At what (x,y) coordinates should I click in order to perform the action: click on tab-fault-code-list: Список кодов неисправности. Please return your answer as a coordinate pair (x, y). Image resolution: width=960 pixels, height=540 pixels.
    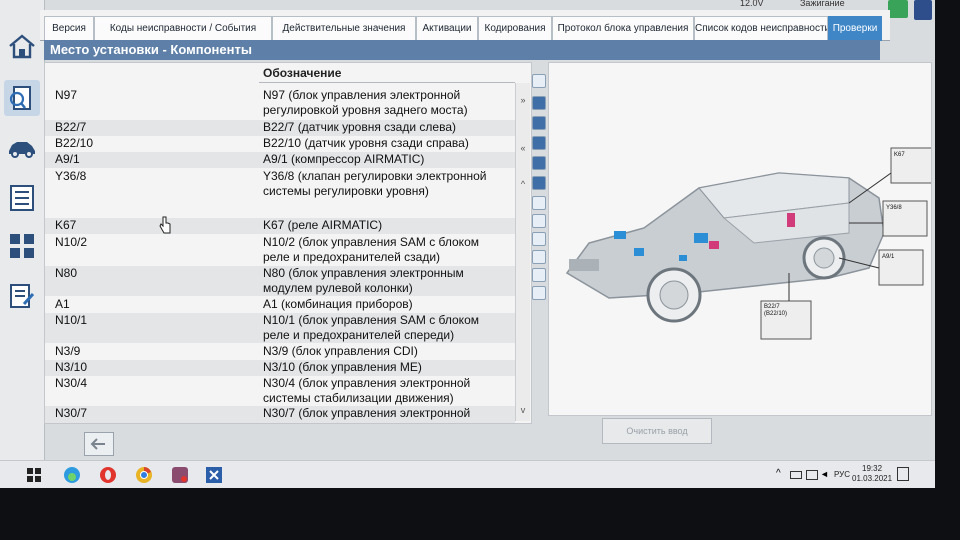
    Looking at the image, I should click on (761, 28).